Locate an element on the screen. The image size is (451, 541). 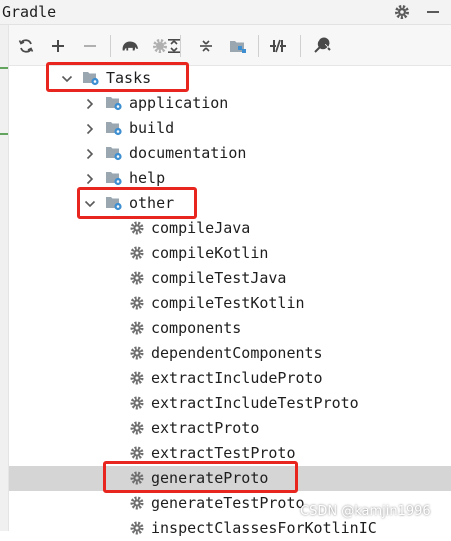
task-item: extractProto is located at coordinates (230, 428).